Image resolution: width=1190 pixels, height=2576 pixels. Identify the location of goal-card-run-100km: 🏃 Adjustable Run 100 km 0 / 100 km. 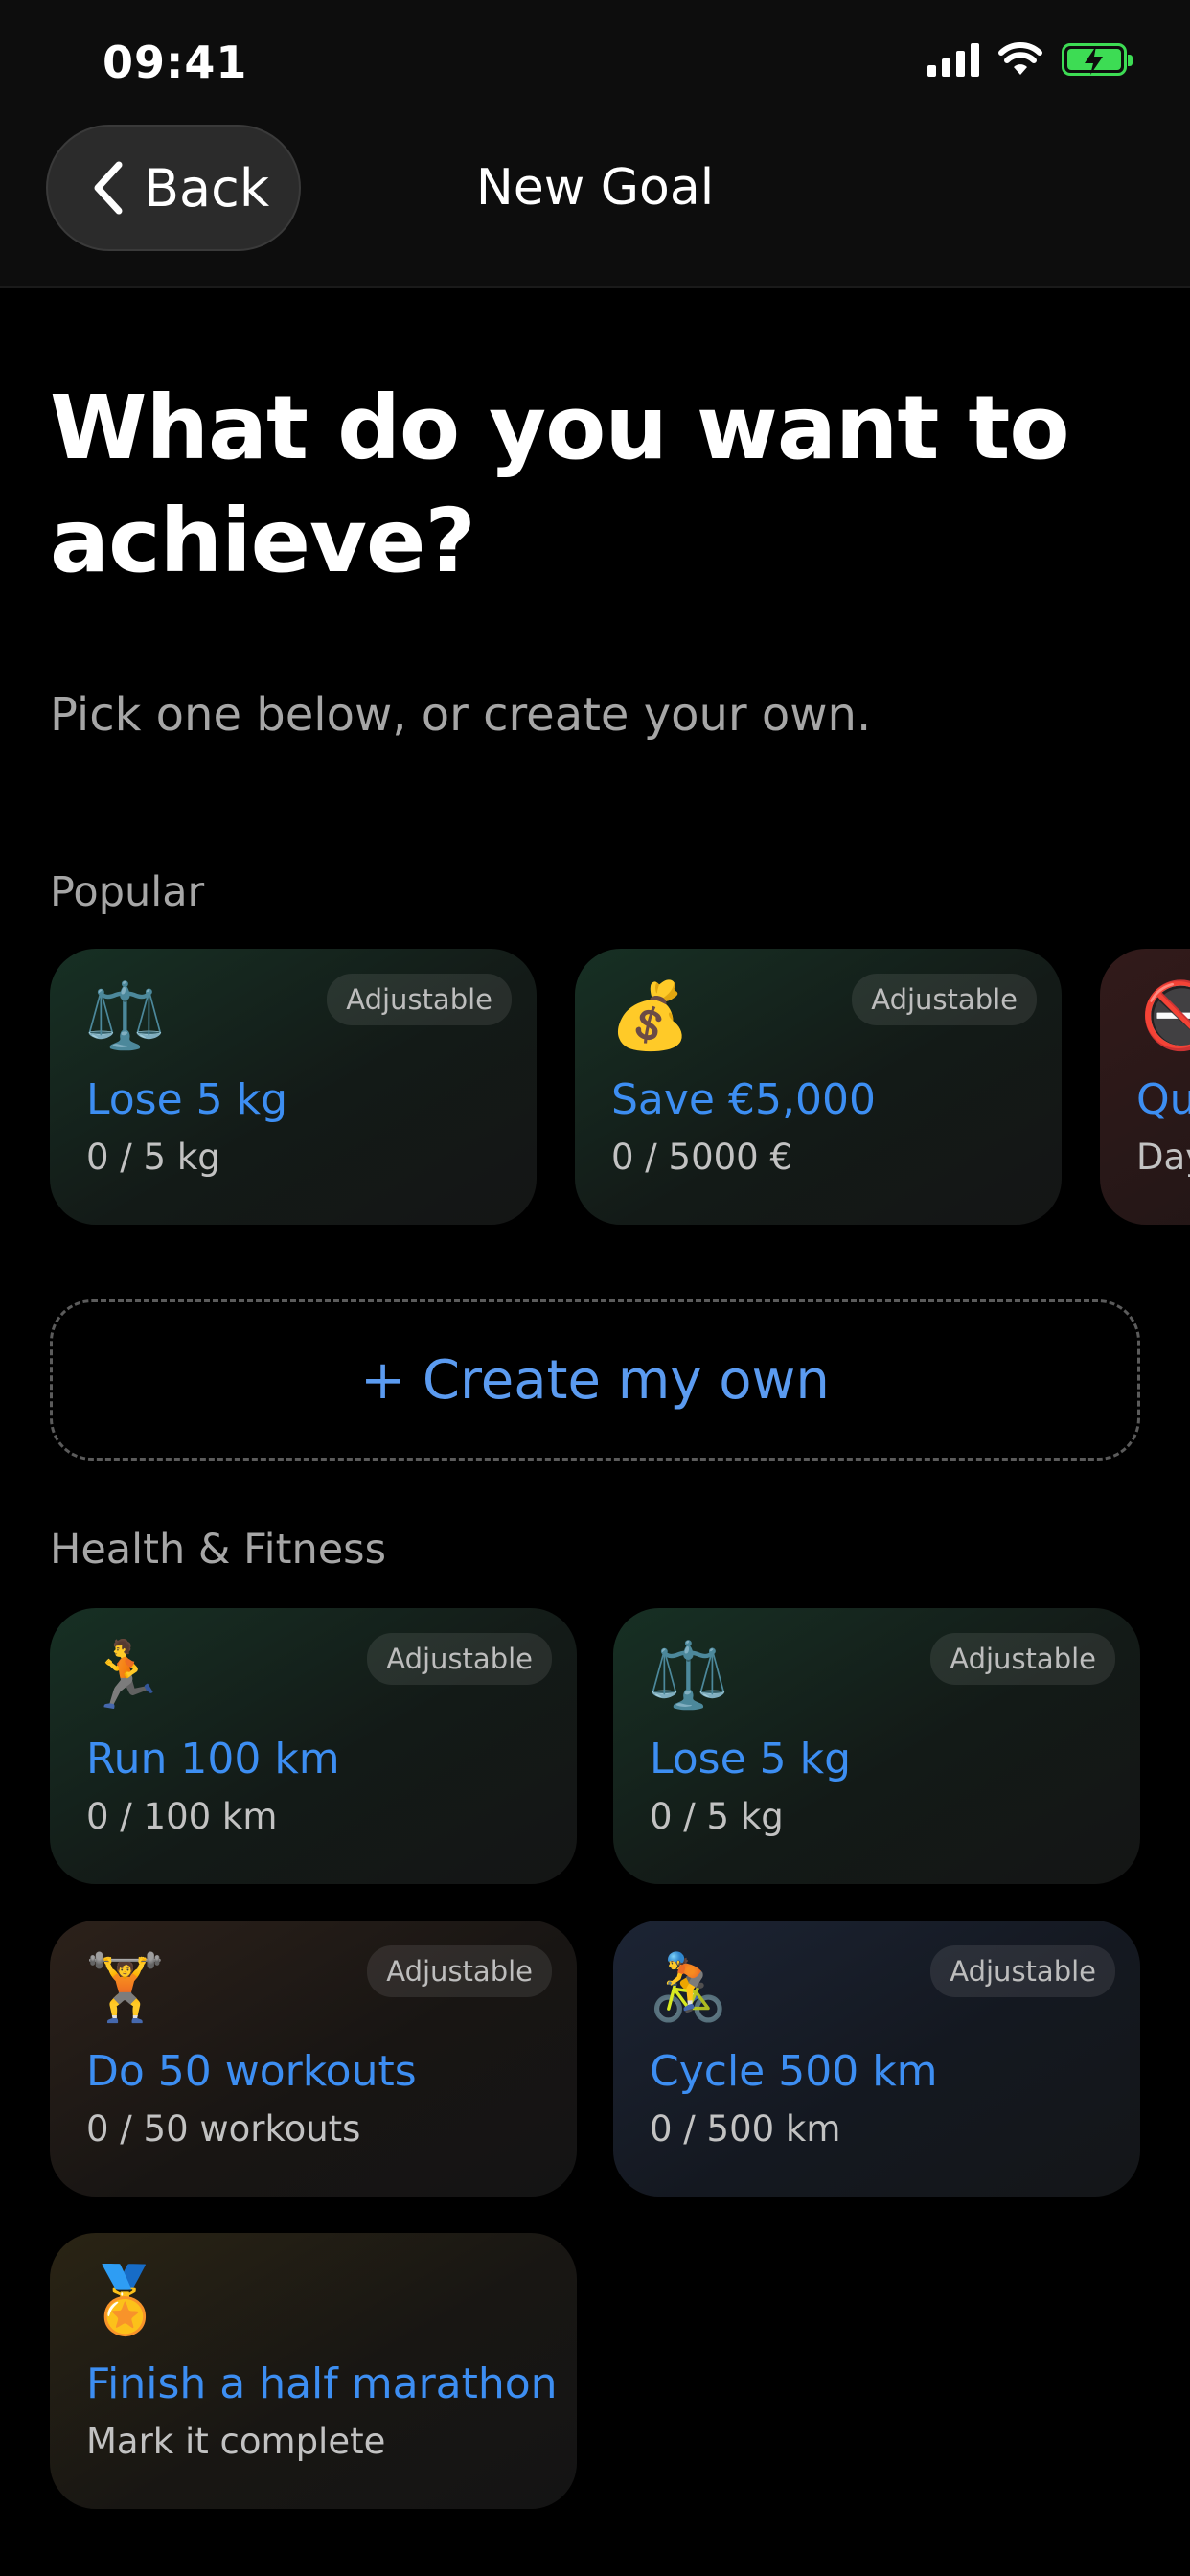
(313, 1746).